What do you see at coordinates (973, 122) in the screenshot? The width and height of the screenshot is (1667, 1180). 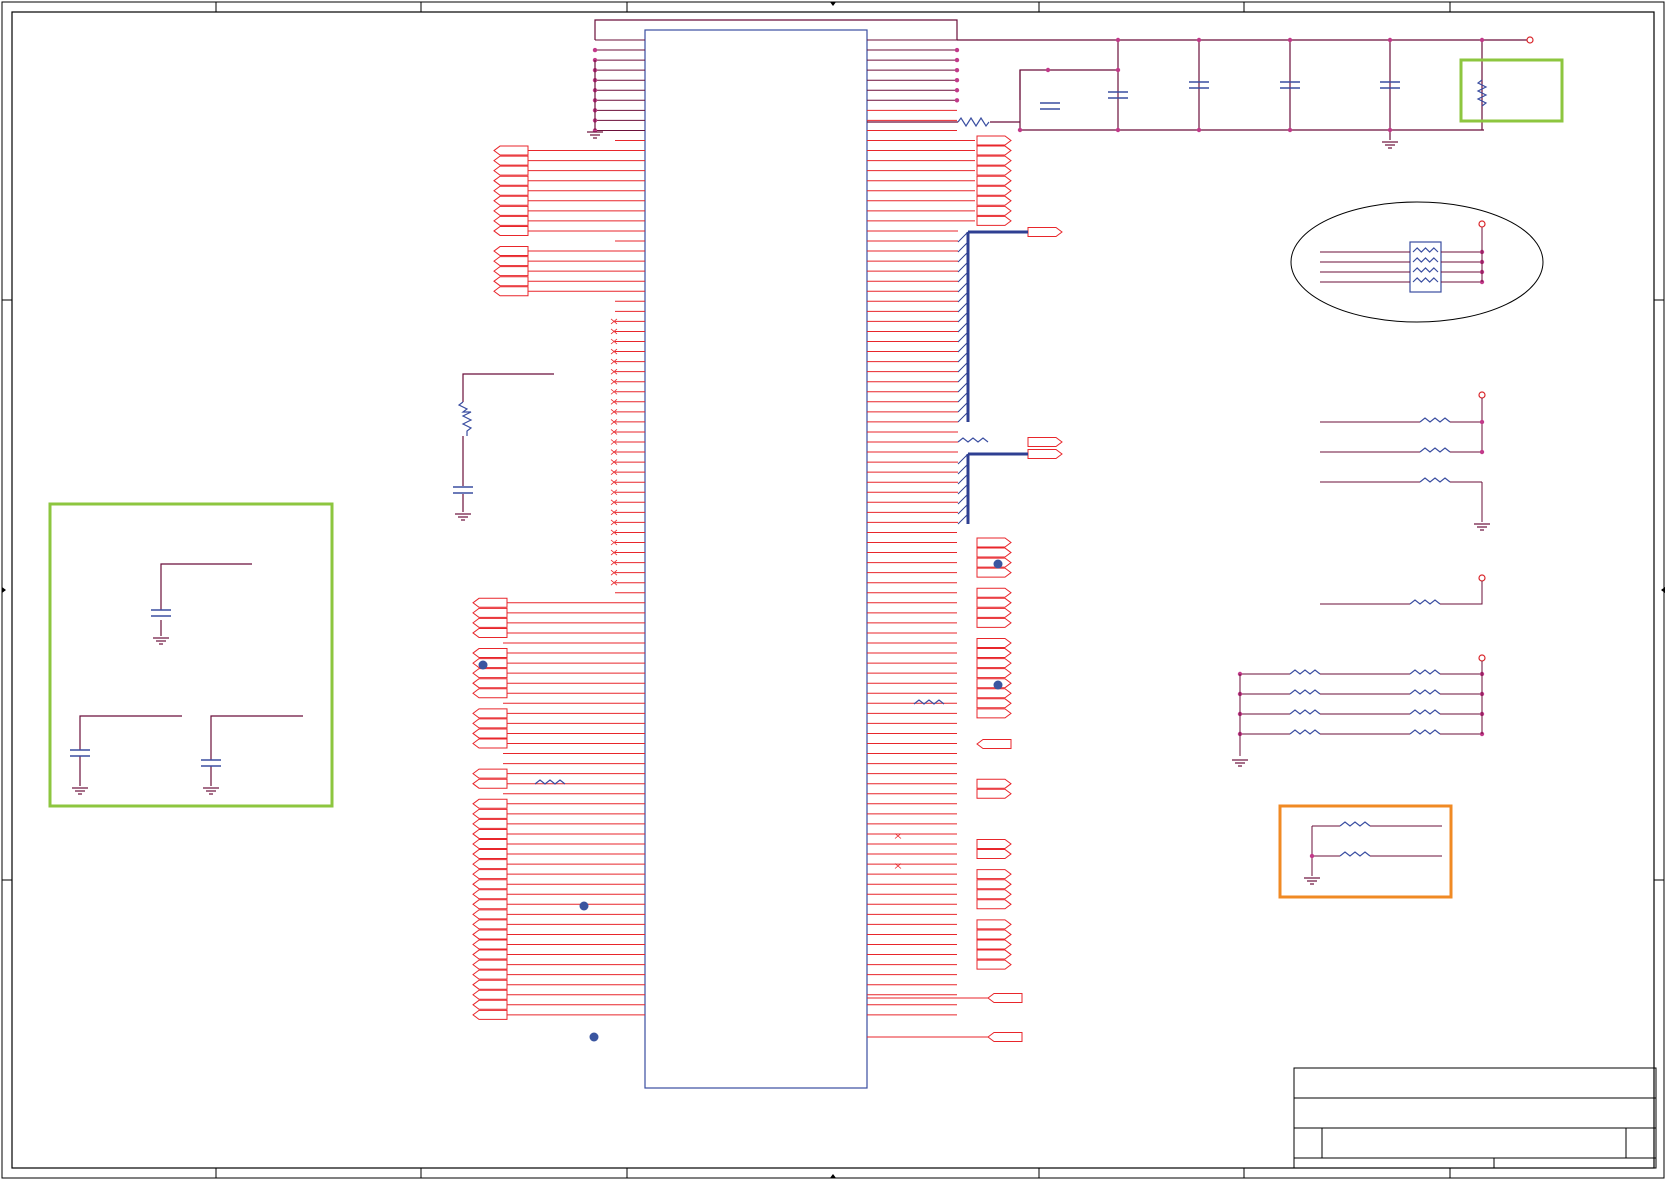 I see `series-resistor-top` at bounding box center [973, 122].